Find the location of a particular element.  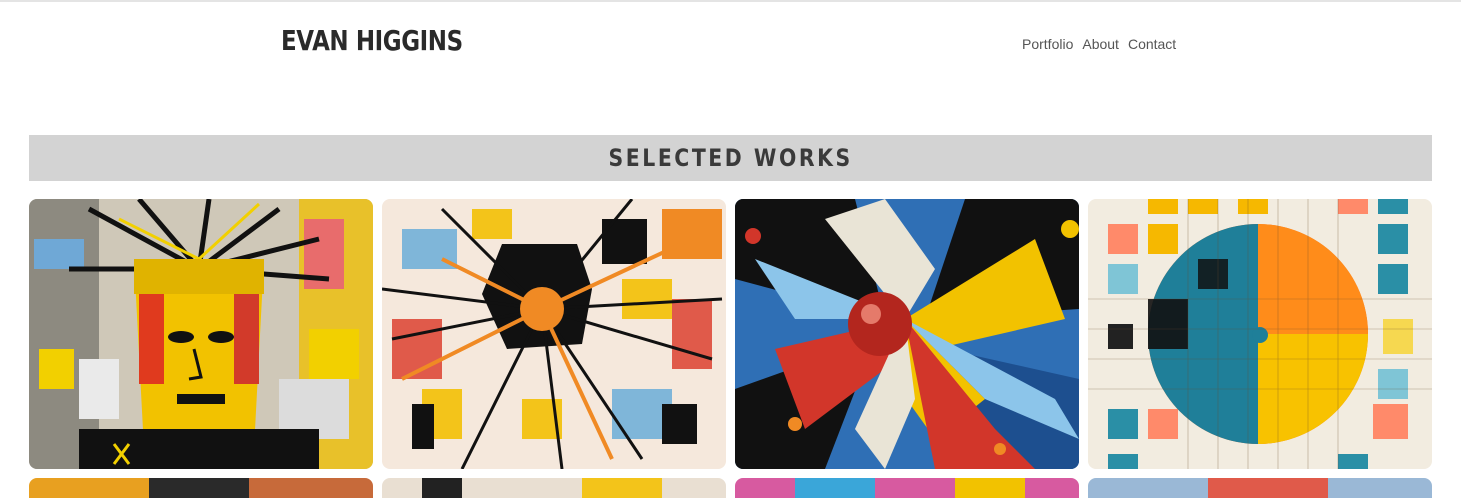

gallery-item-sphere is located at coordinates (907, 334).